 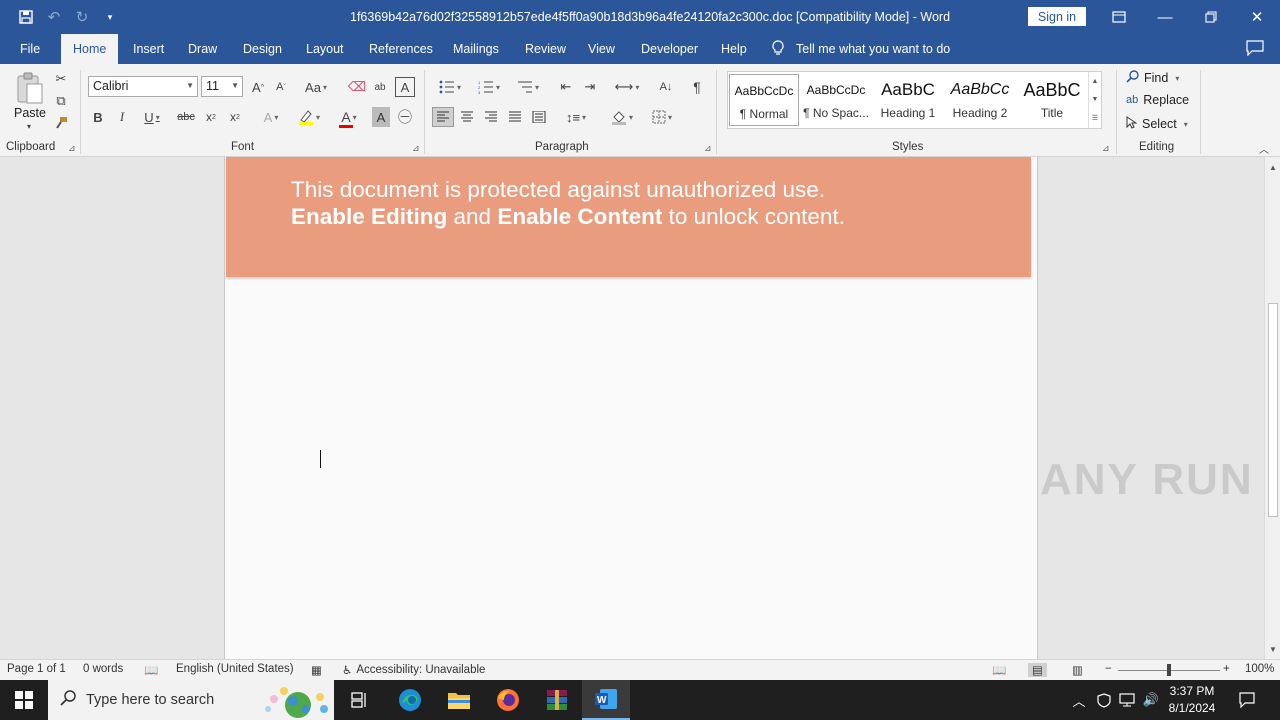 I want to click on show-hidden-icons-icon: ︿, so click(x=1079, y=700).